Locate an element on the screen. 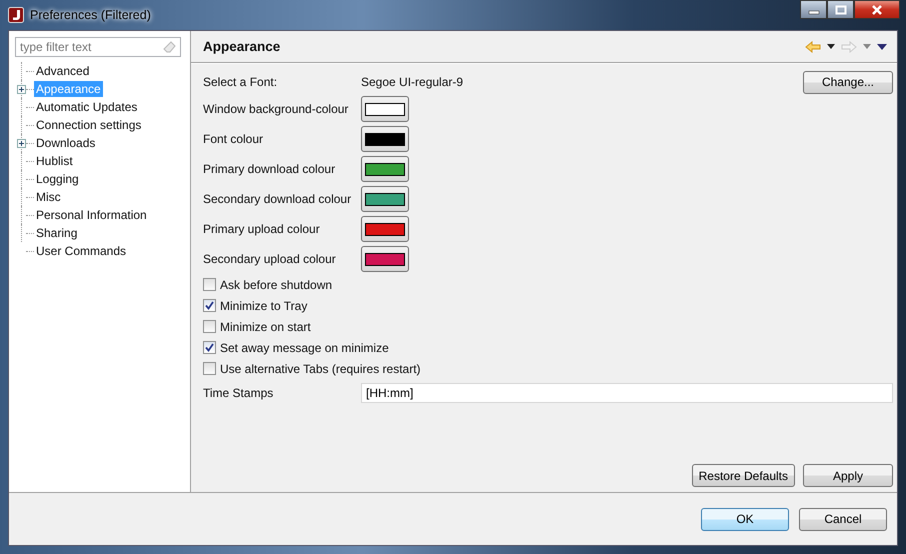 The image size is (906, 554). tree-item: Automatic Updates is located at coordinates (87, 107).